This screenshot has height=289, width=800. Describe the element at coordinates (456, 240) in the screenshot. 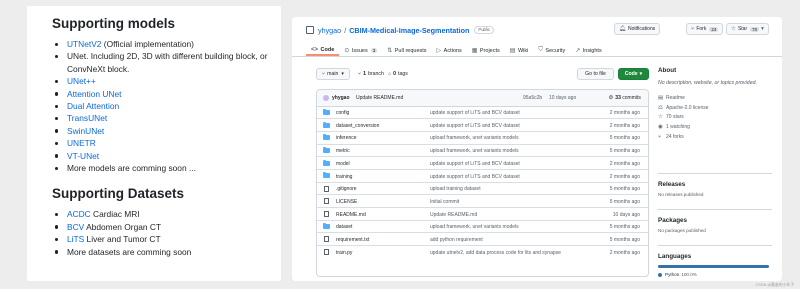

I see `file-commit-message: add python requirement` at that location.